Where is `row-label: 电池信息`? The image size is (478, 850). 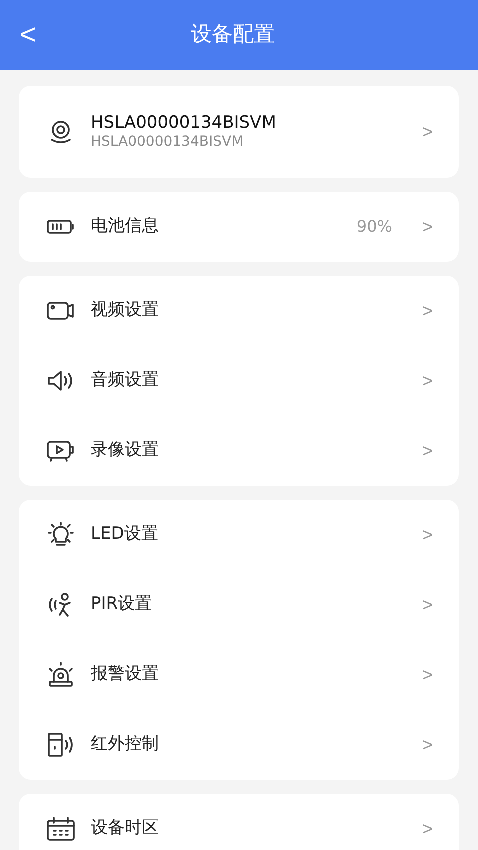
row-label: 电池信息 is located at coordinates (125, 226).